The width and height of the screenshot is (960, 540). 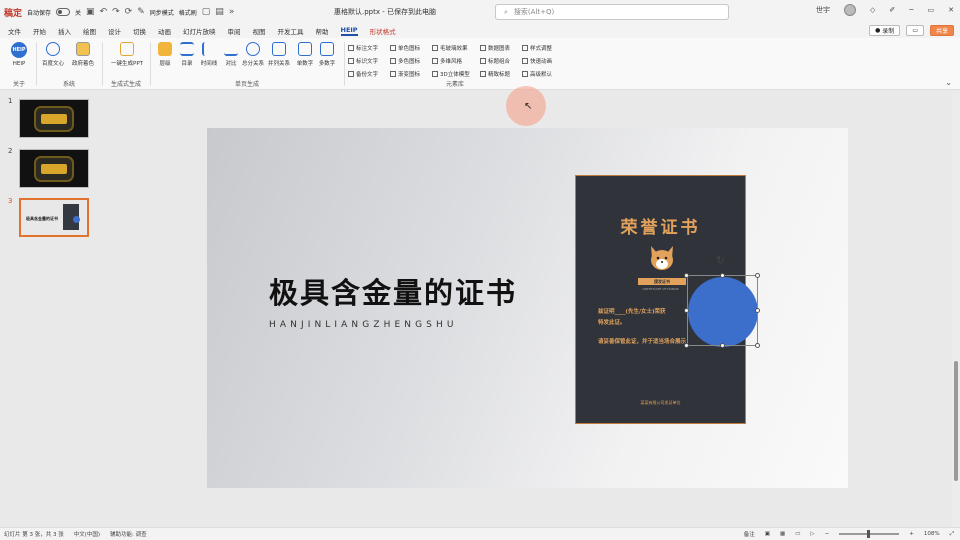 I want to click on notes-button: 备注, so click(x=749, y=534).